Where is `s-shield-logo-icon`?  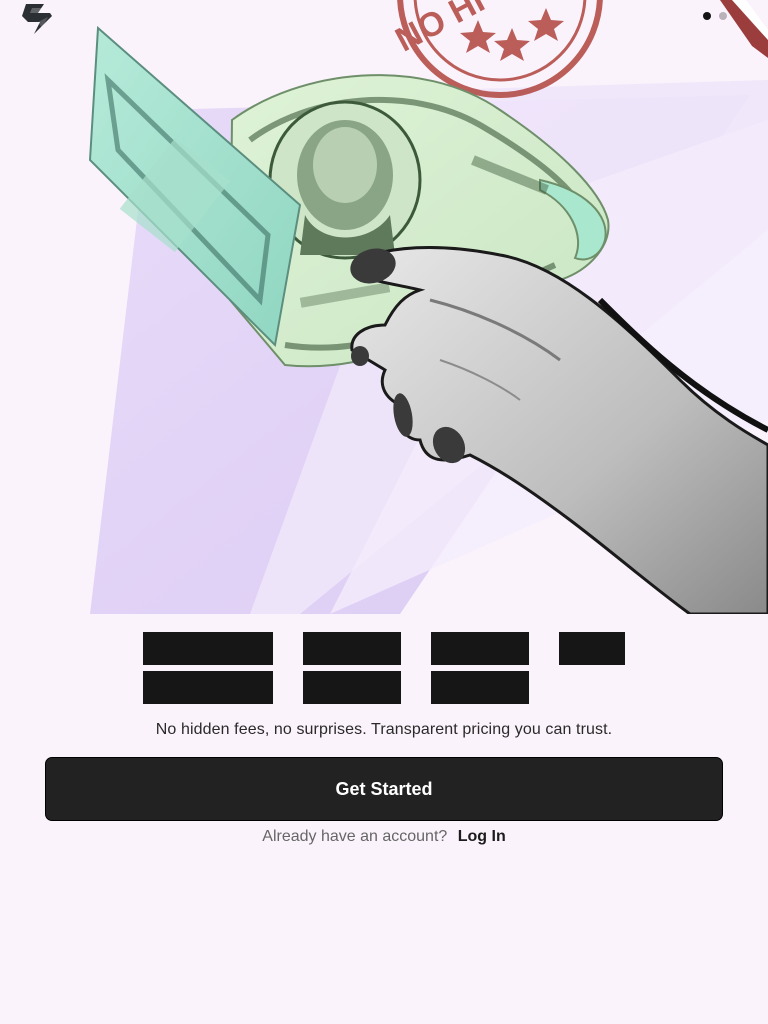 s-shield-logo-icon is located at coordinates (37, 19).